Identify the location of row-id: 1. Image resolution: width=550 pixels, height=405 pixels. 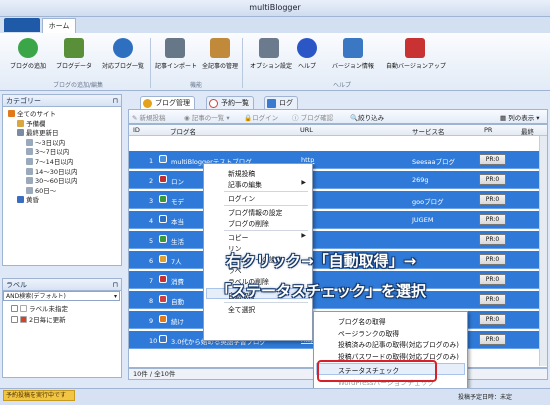
(151, 161).